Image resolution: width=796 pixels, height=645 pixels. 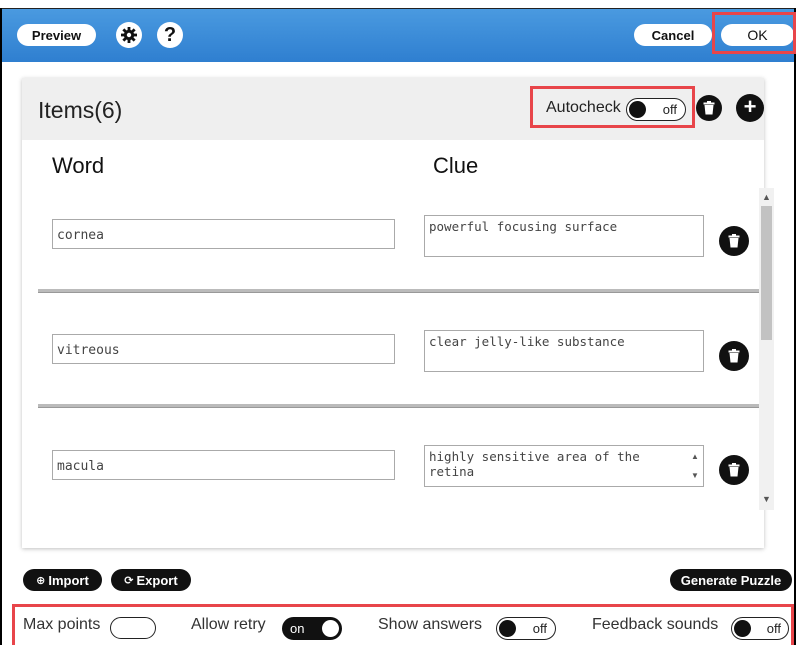 What do you see at coordinates (564, 351) in the screenshot?
I see `clue-input: clear jelly-like substance` at bounding box center [564, 351].